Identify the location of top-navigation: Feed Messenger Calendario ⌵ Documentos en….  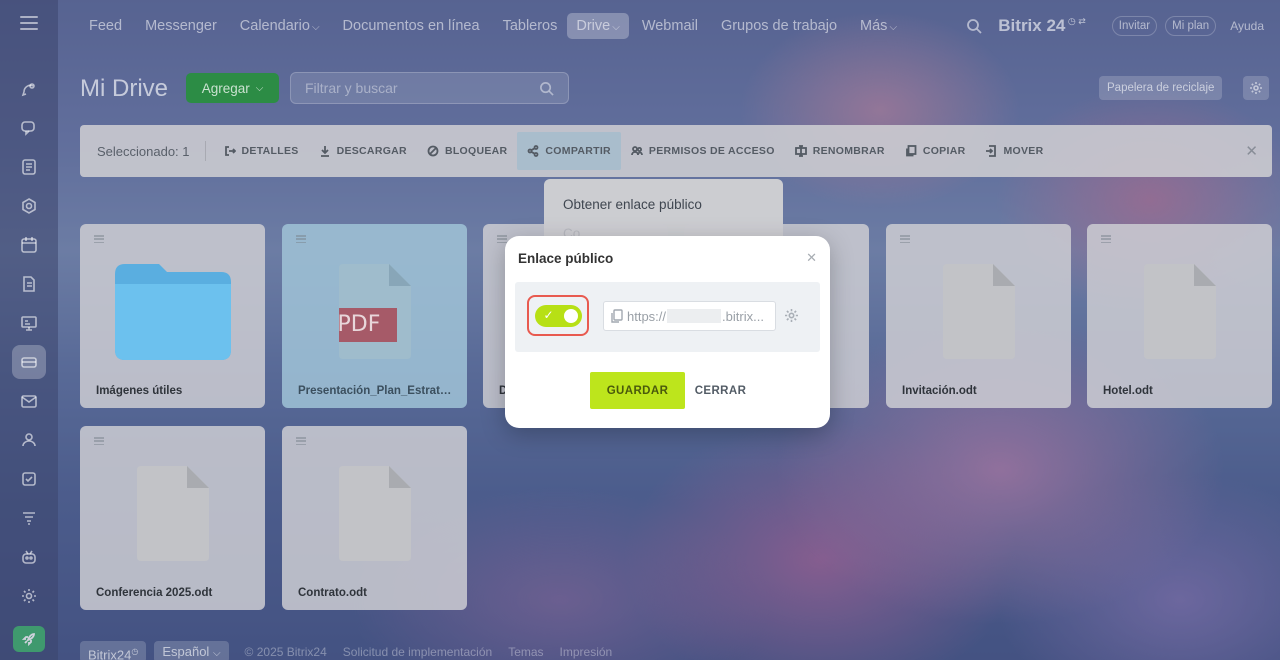
(669, 26).